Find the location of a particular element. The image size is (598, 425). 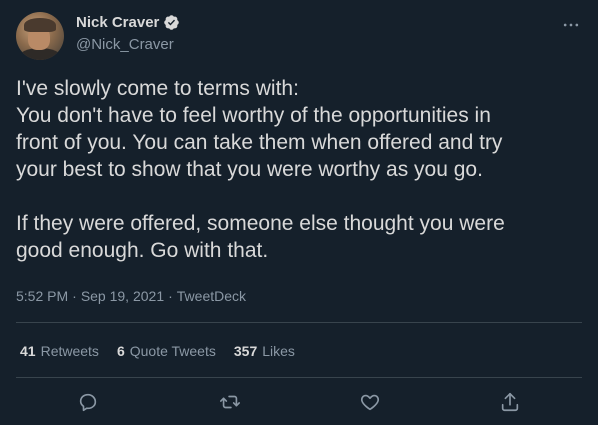

like-button is located at coordinates (370, 402).